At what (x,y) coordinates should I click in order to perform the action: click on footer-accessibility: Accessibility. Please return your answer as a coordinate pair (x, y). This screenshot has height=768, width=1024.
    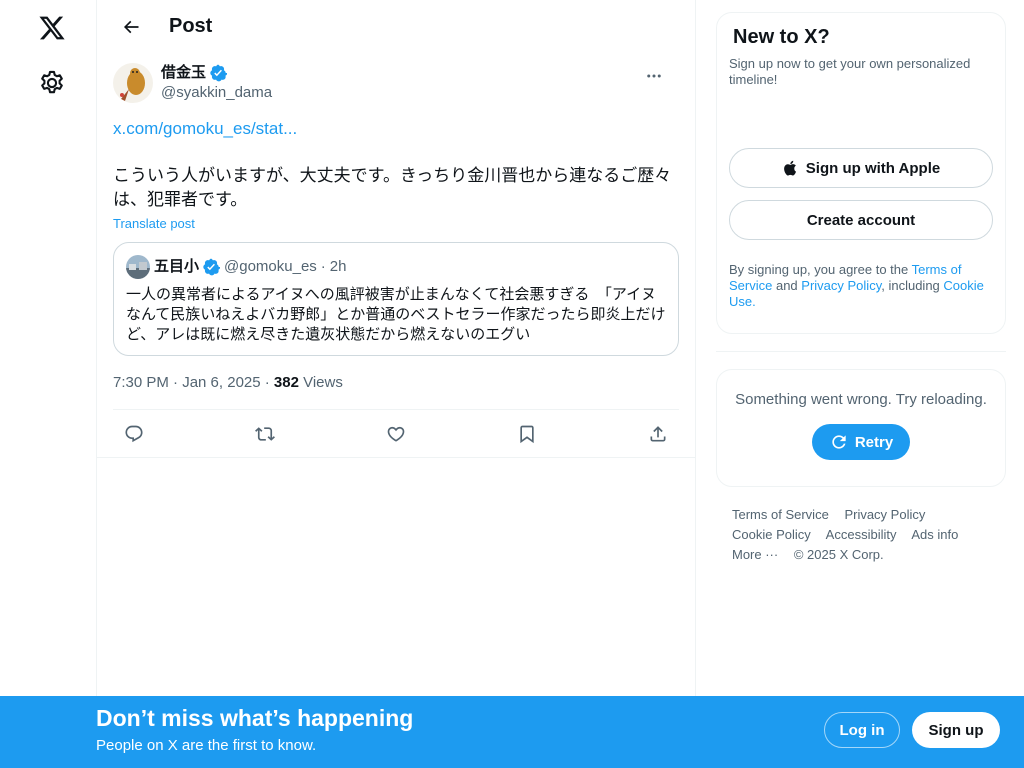
    Looking at the image, I should click on (861, 534).